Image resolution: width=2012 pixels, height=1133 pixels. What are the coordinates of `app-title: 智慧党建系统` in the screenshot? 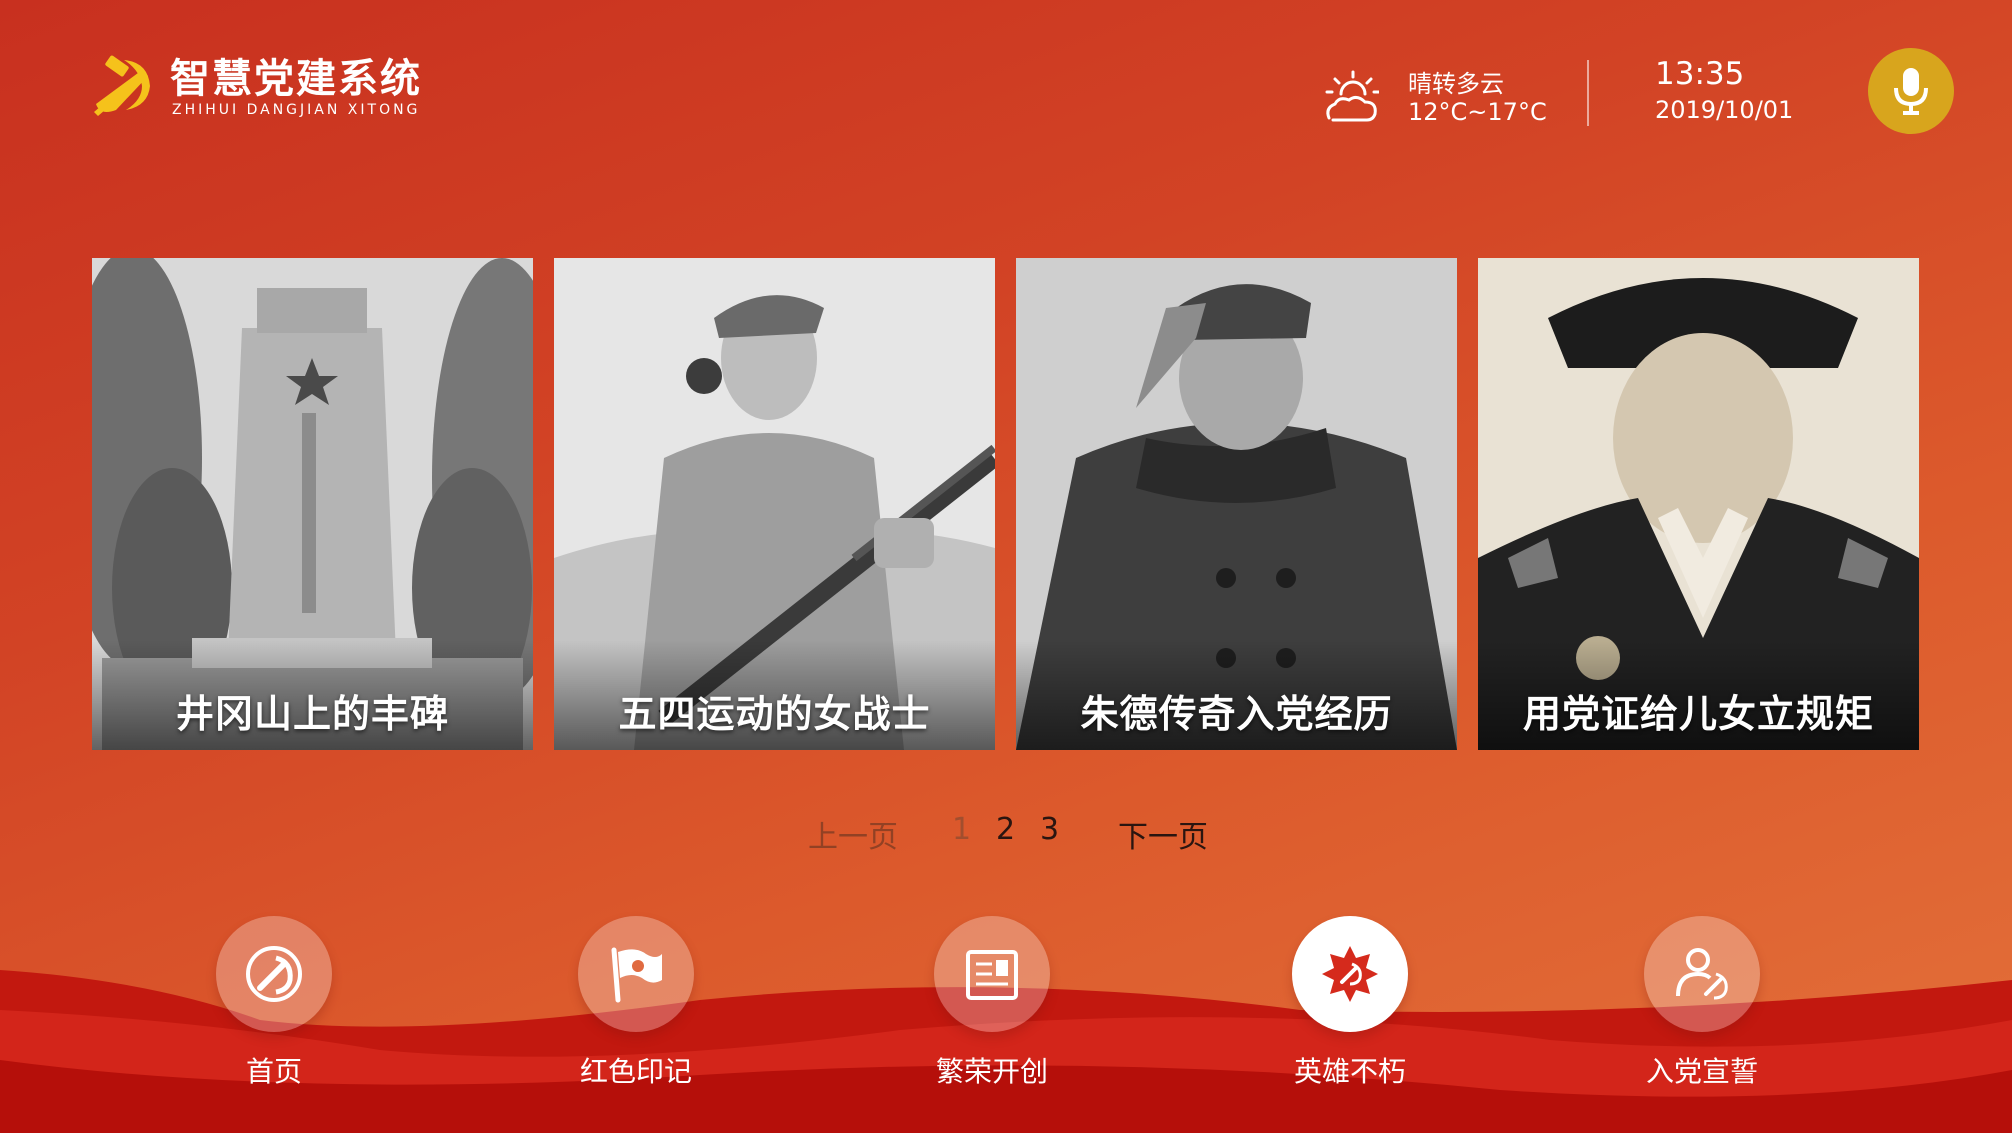 It's located at (296, 79).